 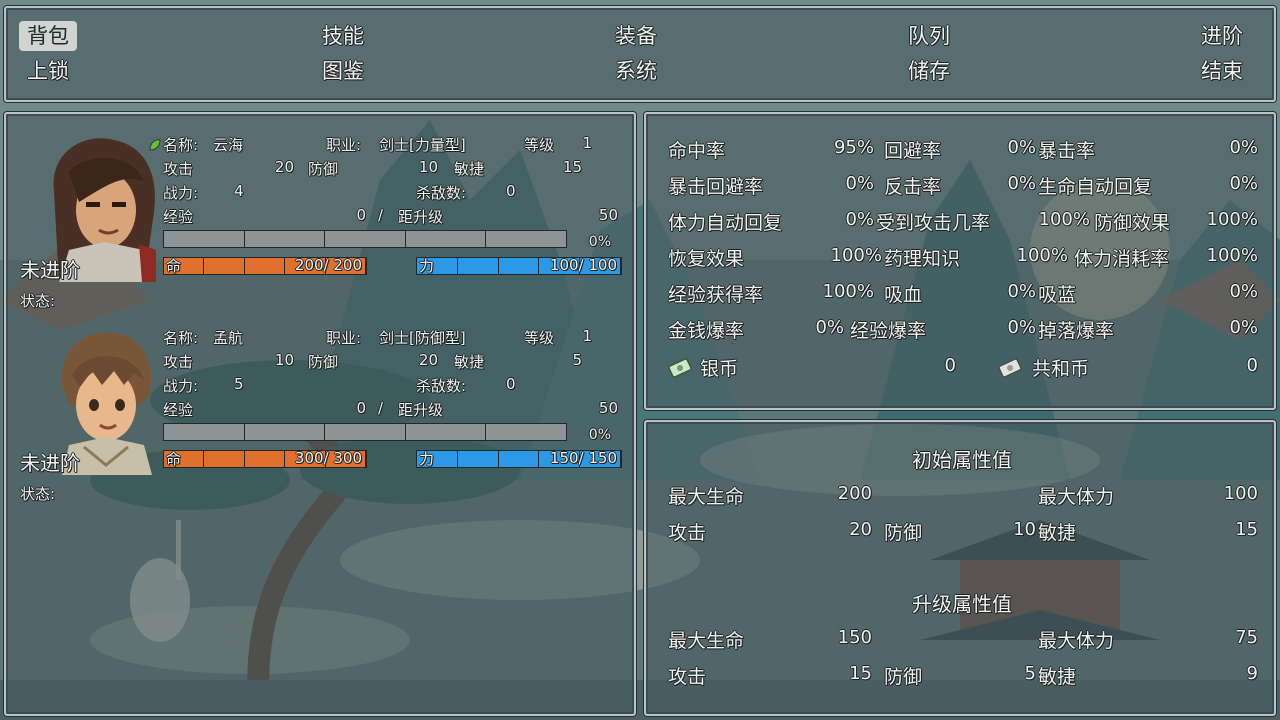 I want to click on base-max-hp-value: 200, so click(x=854, y=493).